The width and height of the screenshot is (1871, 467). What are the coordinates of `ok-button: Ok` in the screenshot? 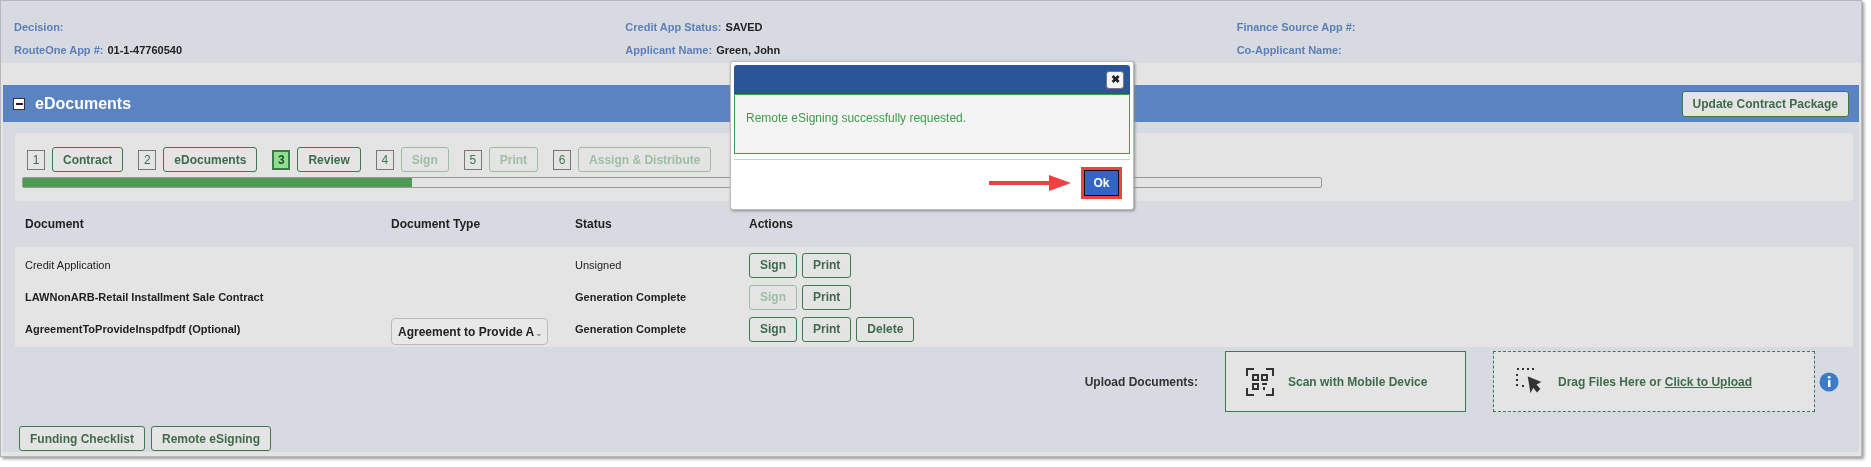 It's located at (1101, 183).